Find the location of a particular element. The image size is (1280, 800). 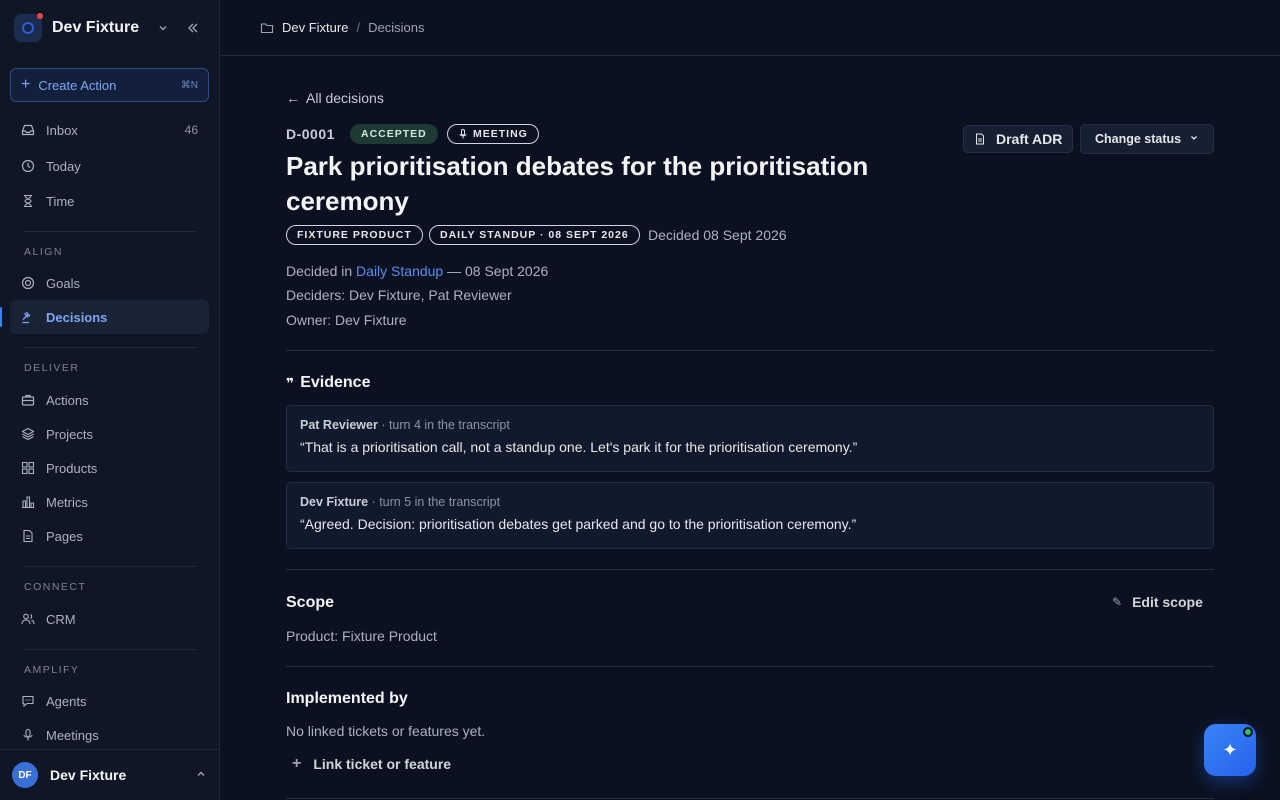

meeting-link: Daily Standup is located at coordinates (399, 271).